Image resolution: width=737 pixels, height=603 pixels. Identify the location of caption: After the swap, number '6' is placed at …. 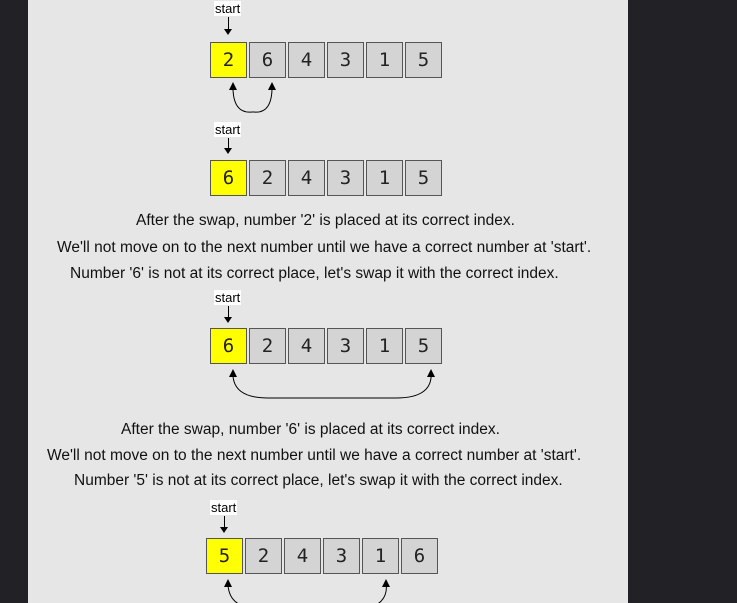
(310, 429).